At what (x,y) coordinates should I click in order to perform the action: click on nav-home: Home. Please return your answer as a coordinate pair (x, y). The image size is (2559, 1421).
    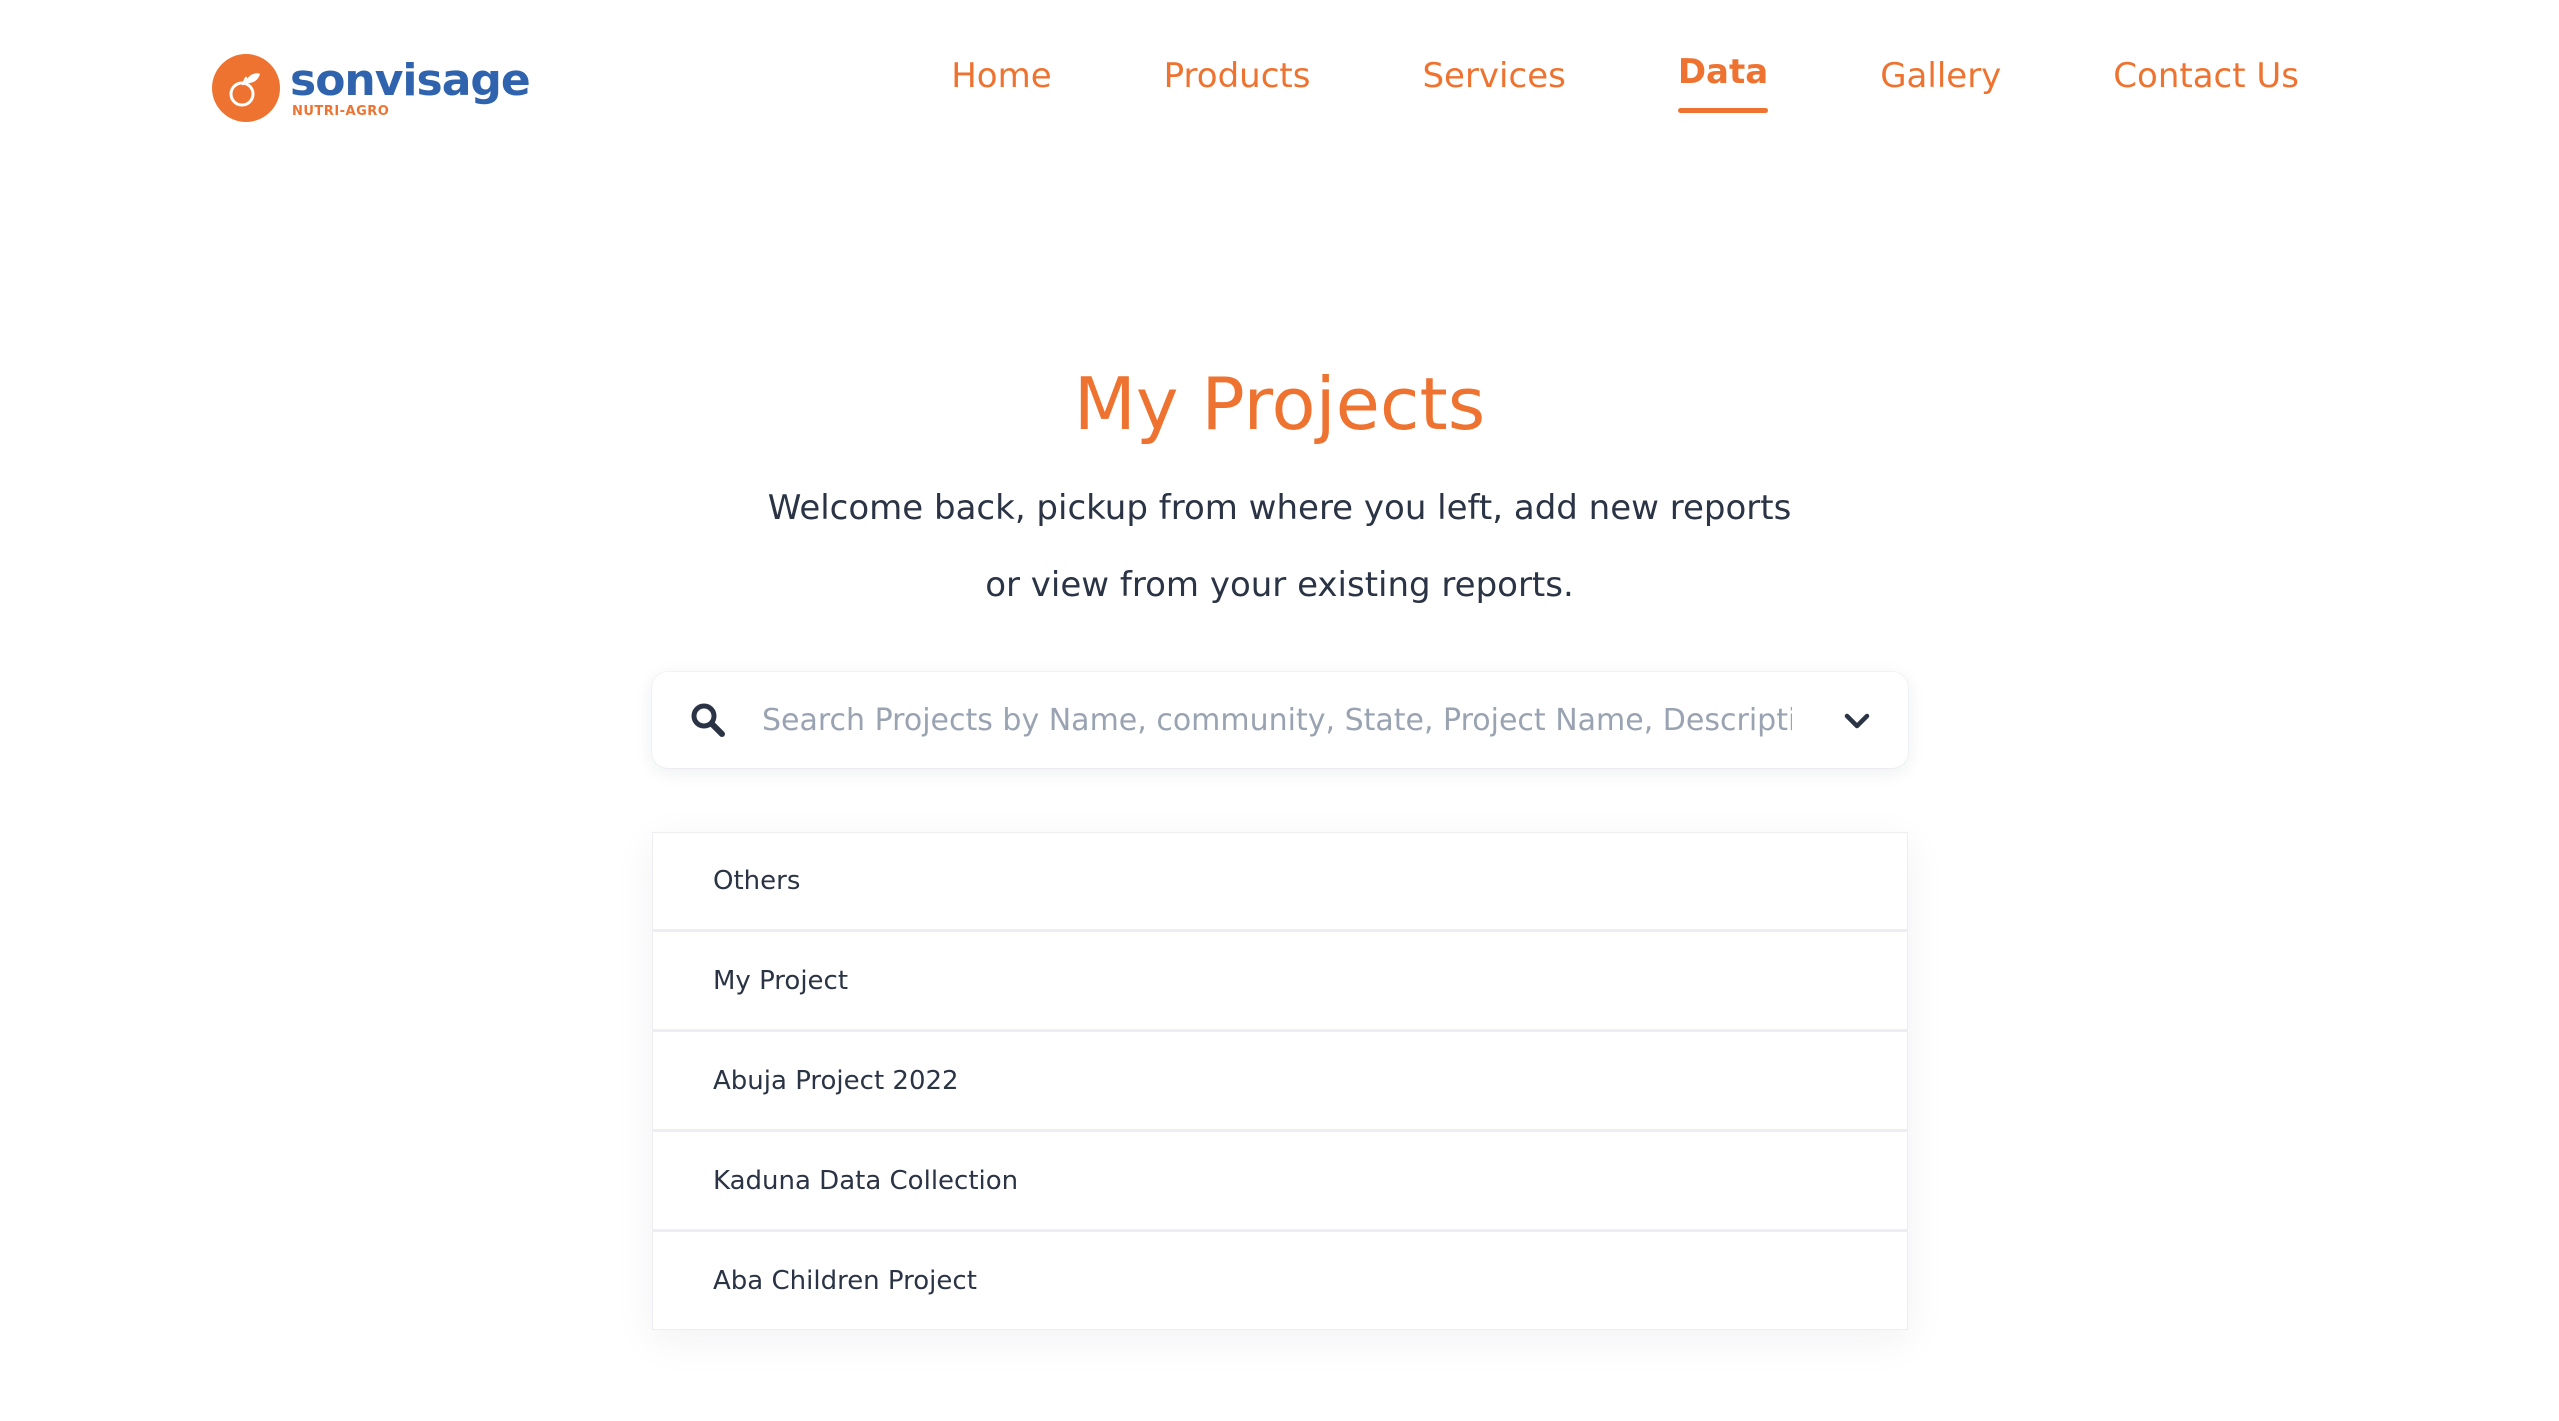
    Looking at the image, I should click on (1001, 74).